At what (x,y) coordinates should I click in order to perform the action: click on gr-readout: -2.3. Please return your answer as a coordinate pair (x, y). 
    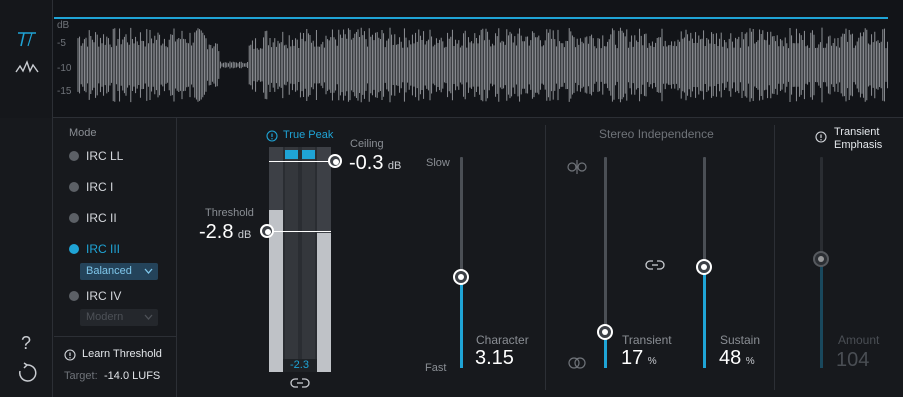
    Looking at the image, I should click on (299, 365).